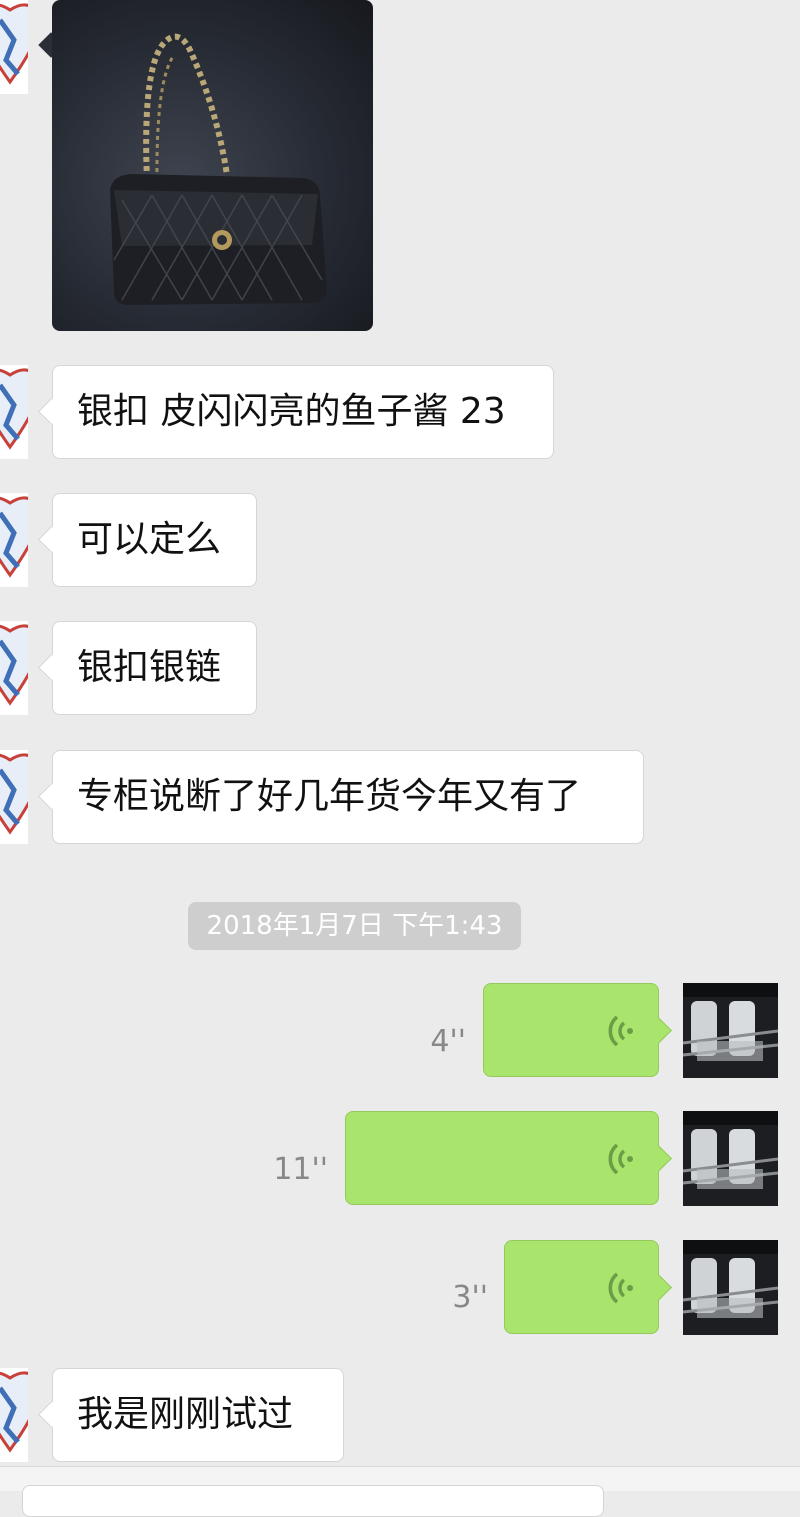 Image resolution: width=800 pixels, height=1517 pixels. I want to click on message-text: 专柜说断了好几年货今年又有了, so click(329, 796).